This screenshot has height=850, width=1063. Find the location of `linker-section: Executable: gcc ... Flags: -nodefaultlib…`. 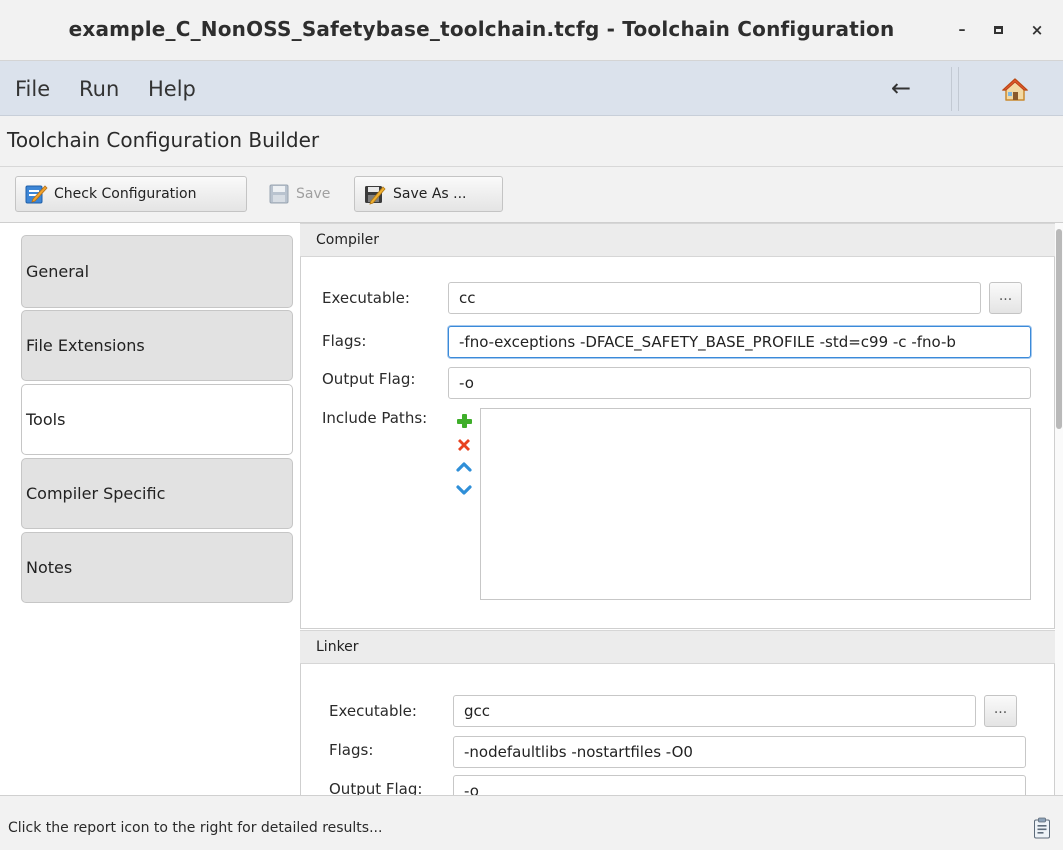

linker-section: Executable: gcc ... Flags: -nodefaultlib… is located at coordinates (677, 729).